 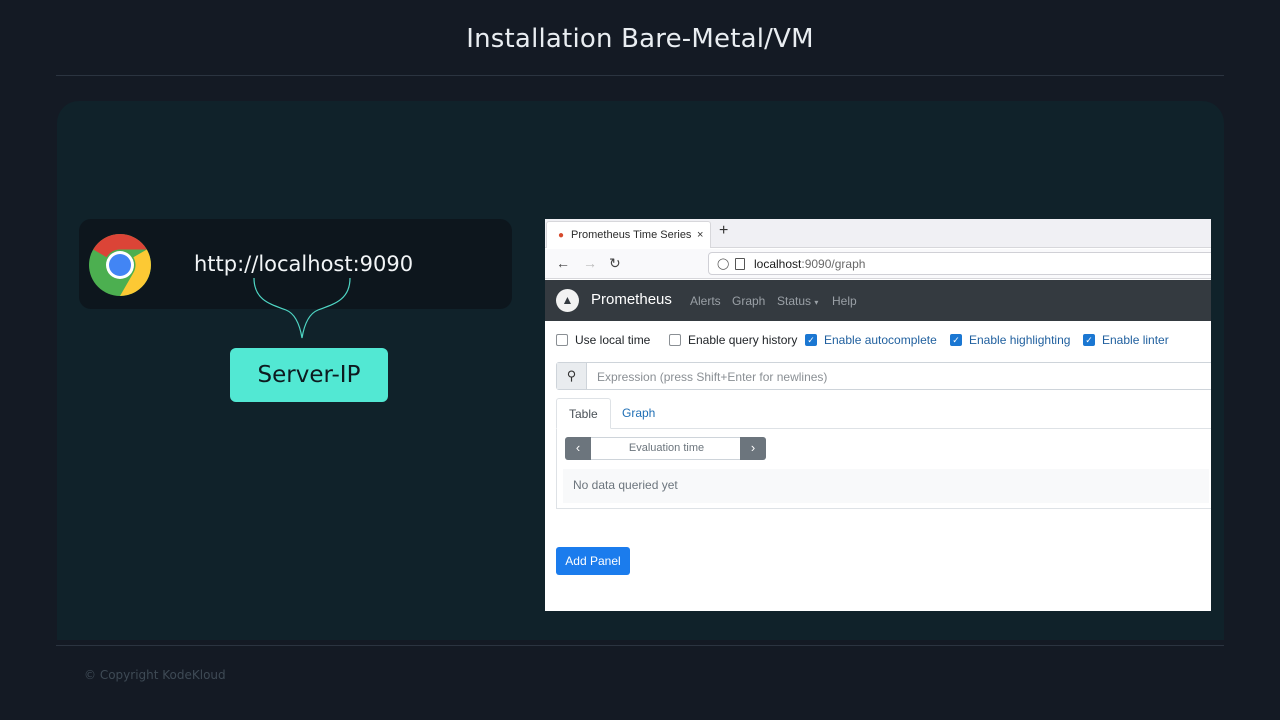 I want to click on option-label: Enable linter, so click(x=1135, y=340).